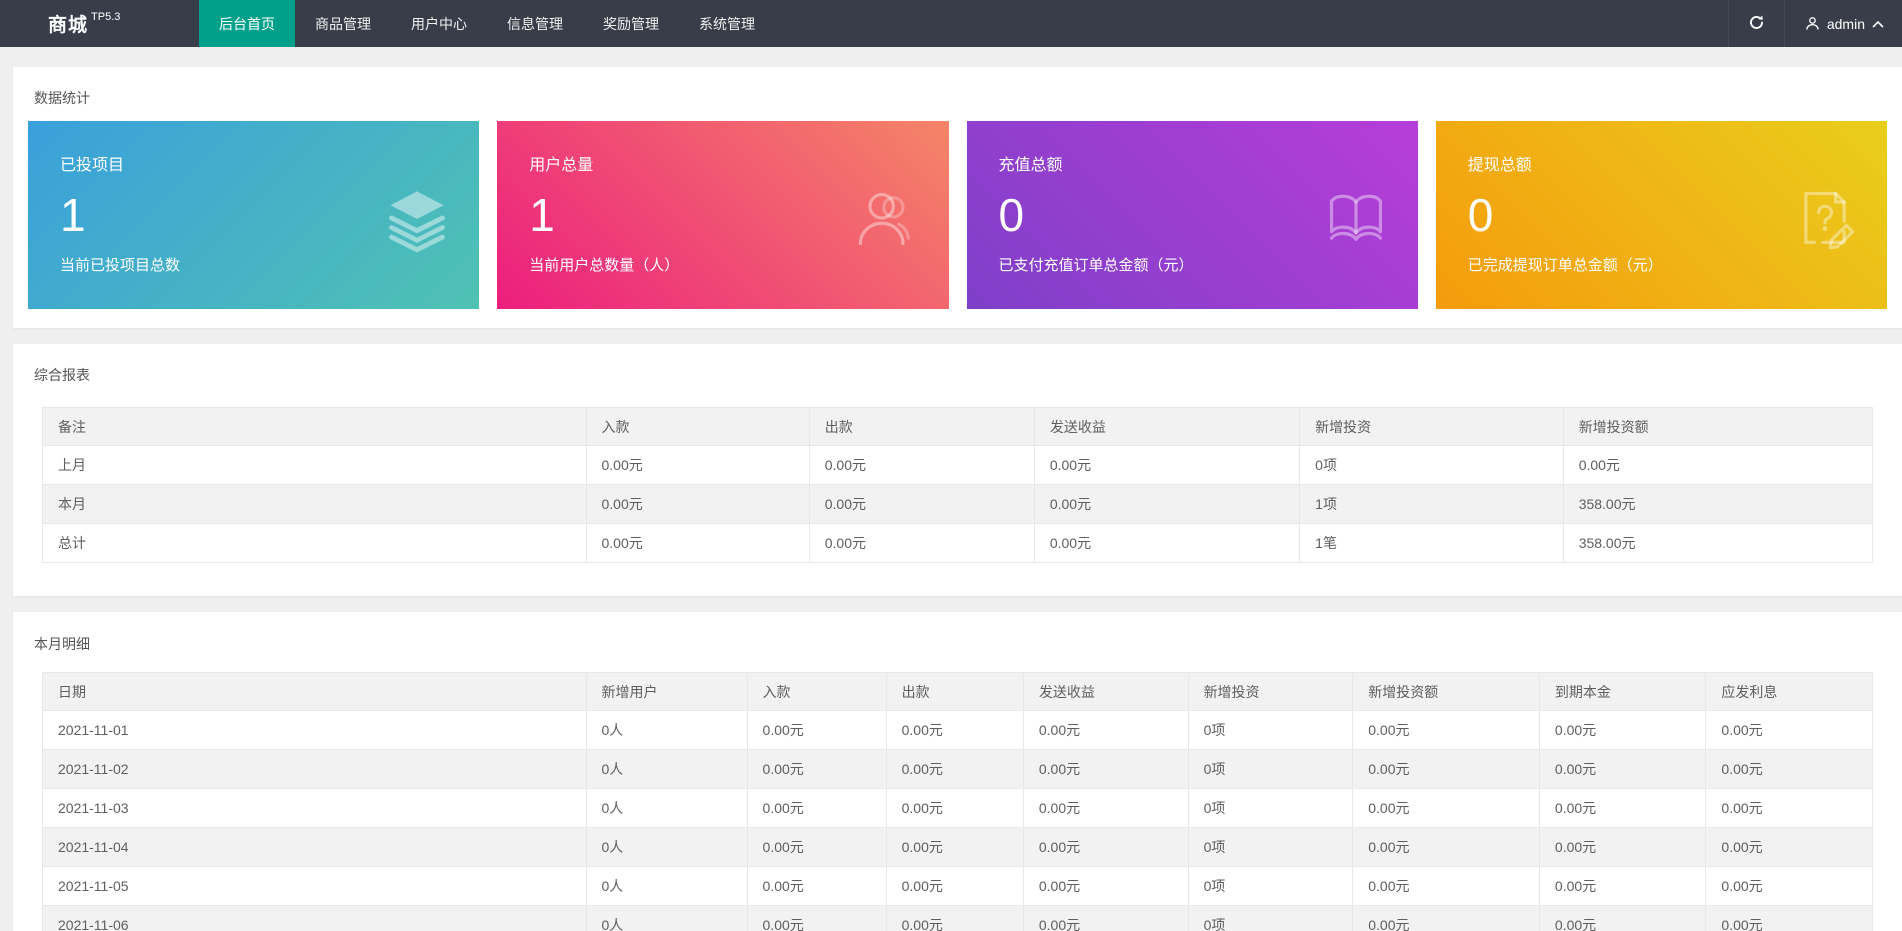 This screenshot has width=1902, height=931. I want to click on nav-item-rewards: 奖励管理, so click(631, 23).